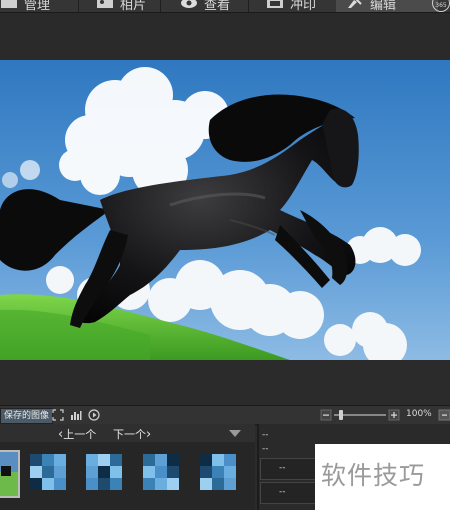 The width and height of the screenshot is (450, 510). Describe the element at coordinates (383, 6) in the screenshot. I see `tab-edit-label: 编辑` at that location.